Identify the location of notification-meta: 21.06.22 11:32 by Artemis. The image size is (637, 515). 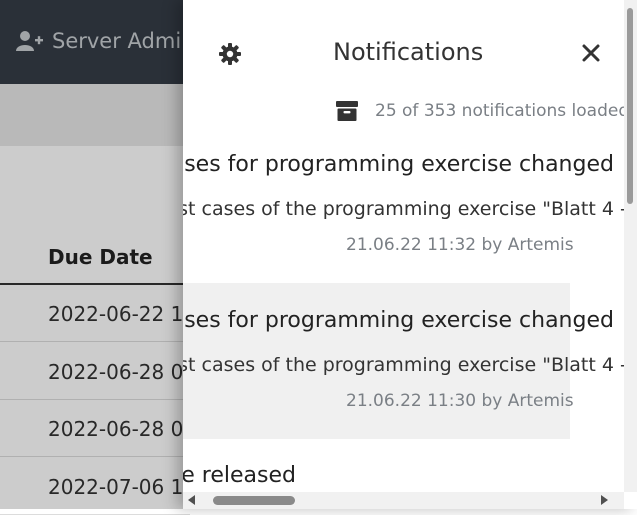
(460, 245).